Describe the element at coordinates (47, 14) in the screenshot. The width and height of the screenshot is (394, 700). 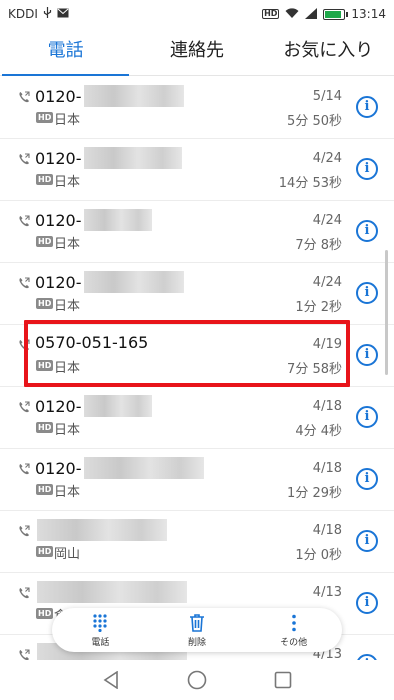
I see `usb-icon` at that location.